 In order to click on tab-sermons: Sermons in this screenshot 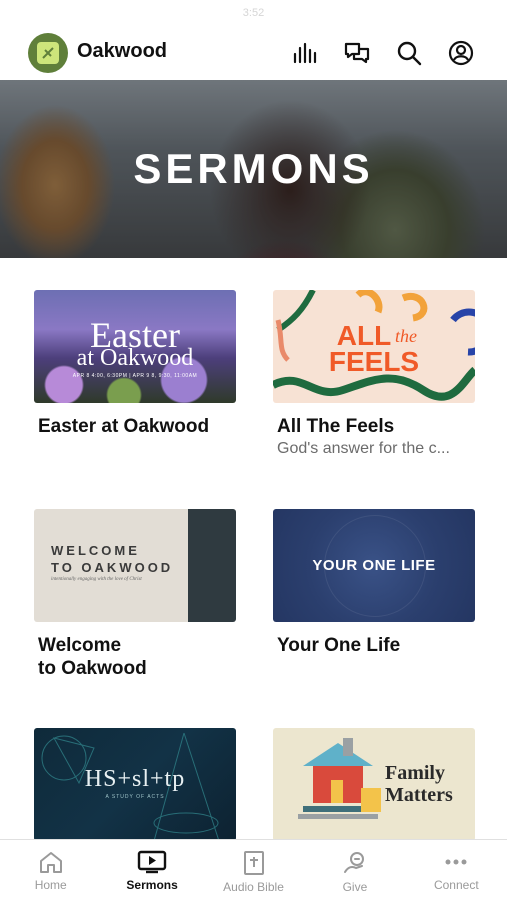, I will do `click(151, 870)`.